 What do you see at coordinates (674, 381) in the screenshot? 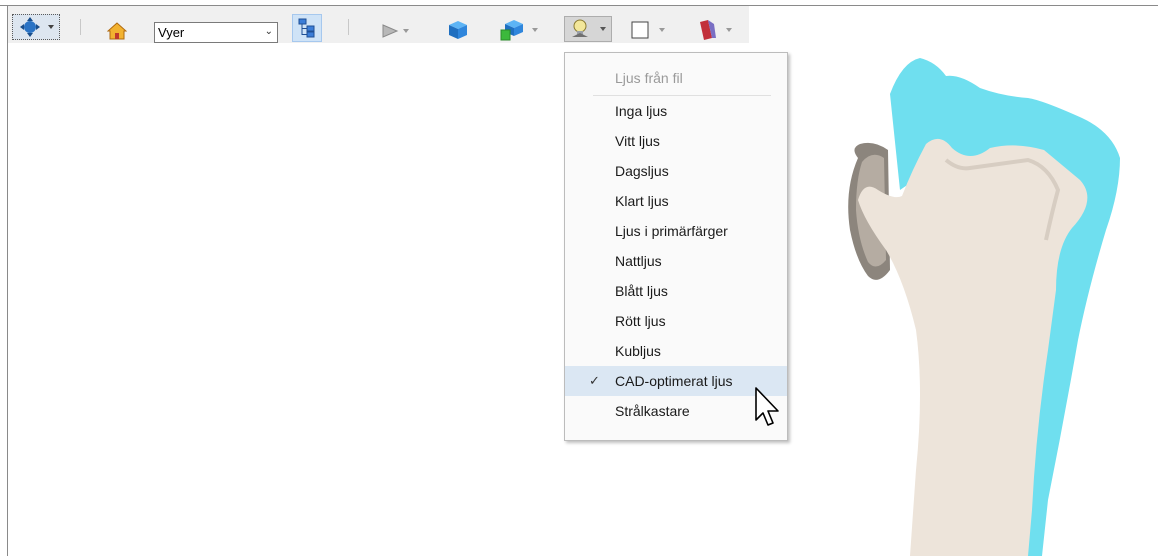
I see `menu-item-label: CAD-optimerat ljus` at bounding box center [674, 381].